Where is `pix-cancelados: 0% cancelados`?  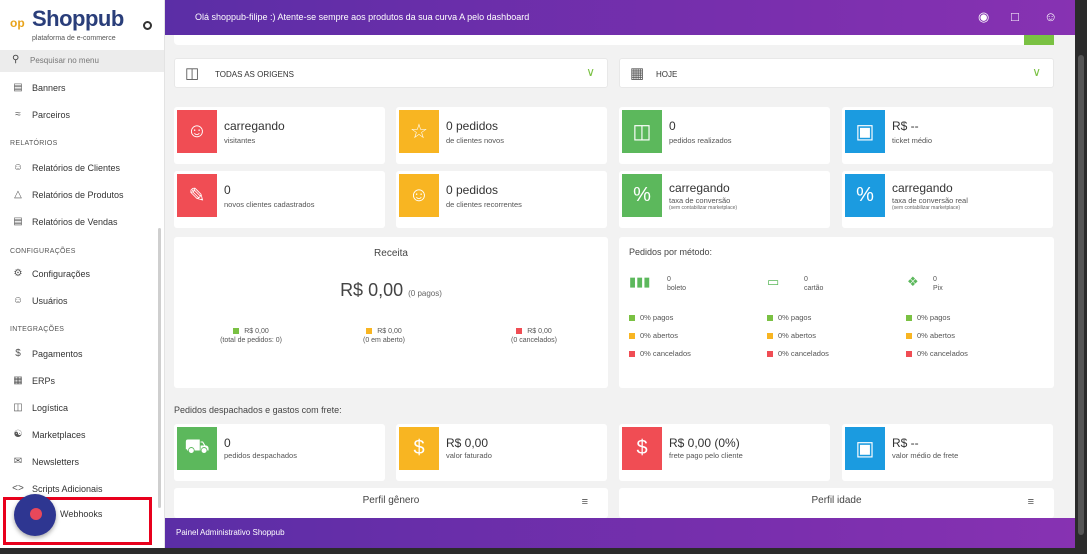 pix-cancelados: 0% cancelados is located at coordinates (937, 353).